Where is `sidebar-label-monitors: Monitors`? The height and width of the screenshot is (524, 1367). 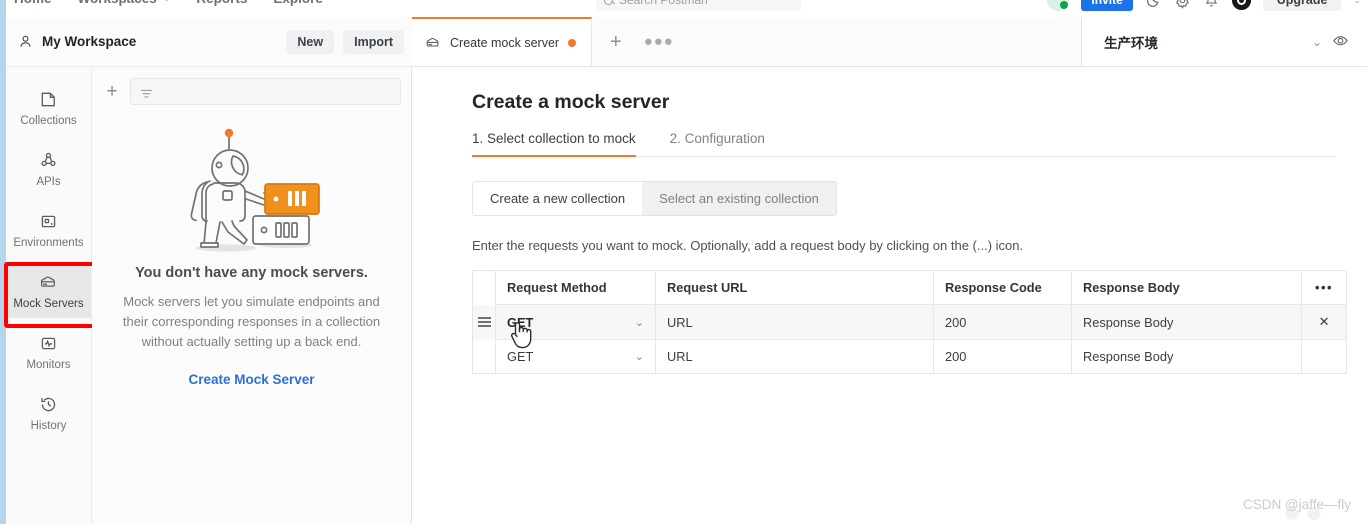 sidebar-label-monitors: Monitors is located at coordinates (48, 365).